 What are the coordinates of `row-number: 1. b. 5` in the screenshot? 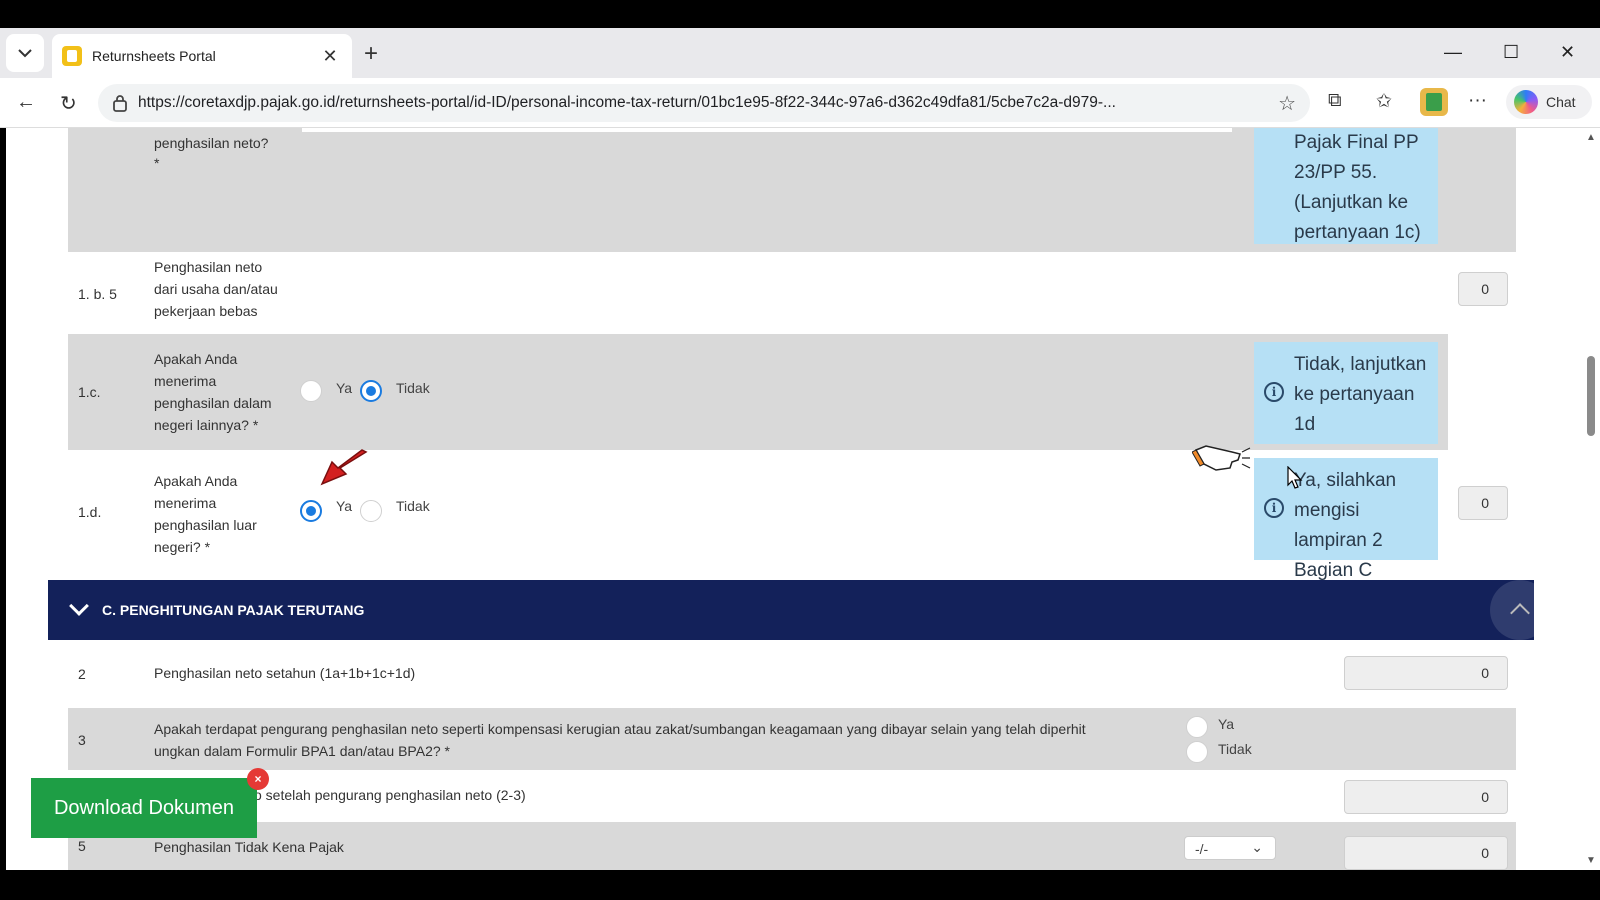 It's located at (97, 294).